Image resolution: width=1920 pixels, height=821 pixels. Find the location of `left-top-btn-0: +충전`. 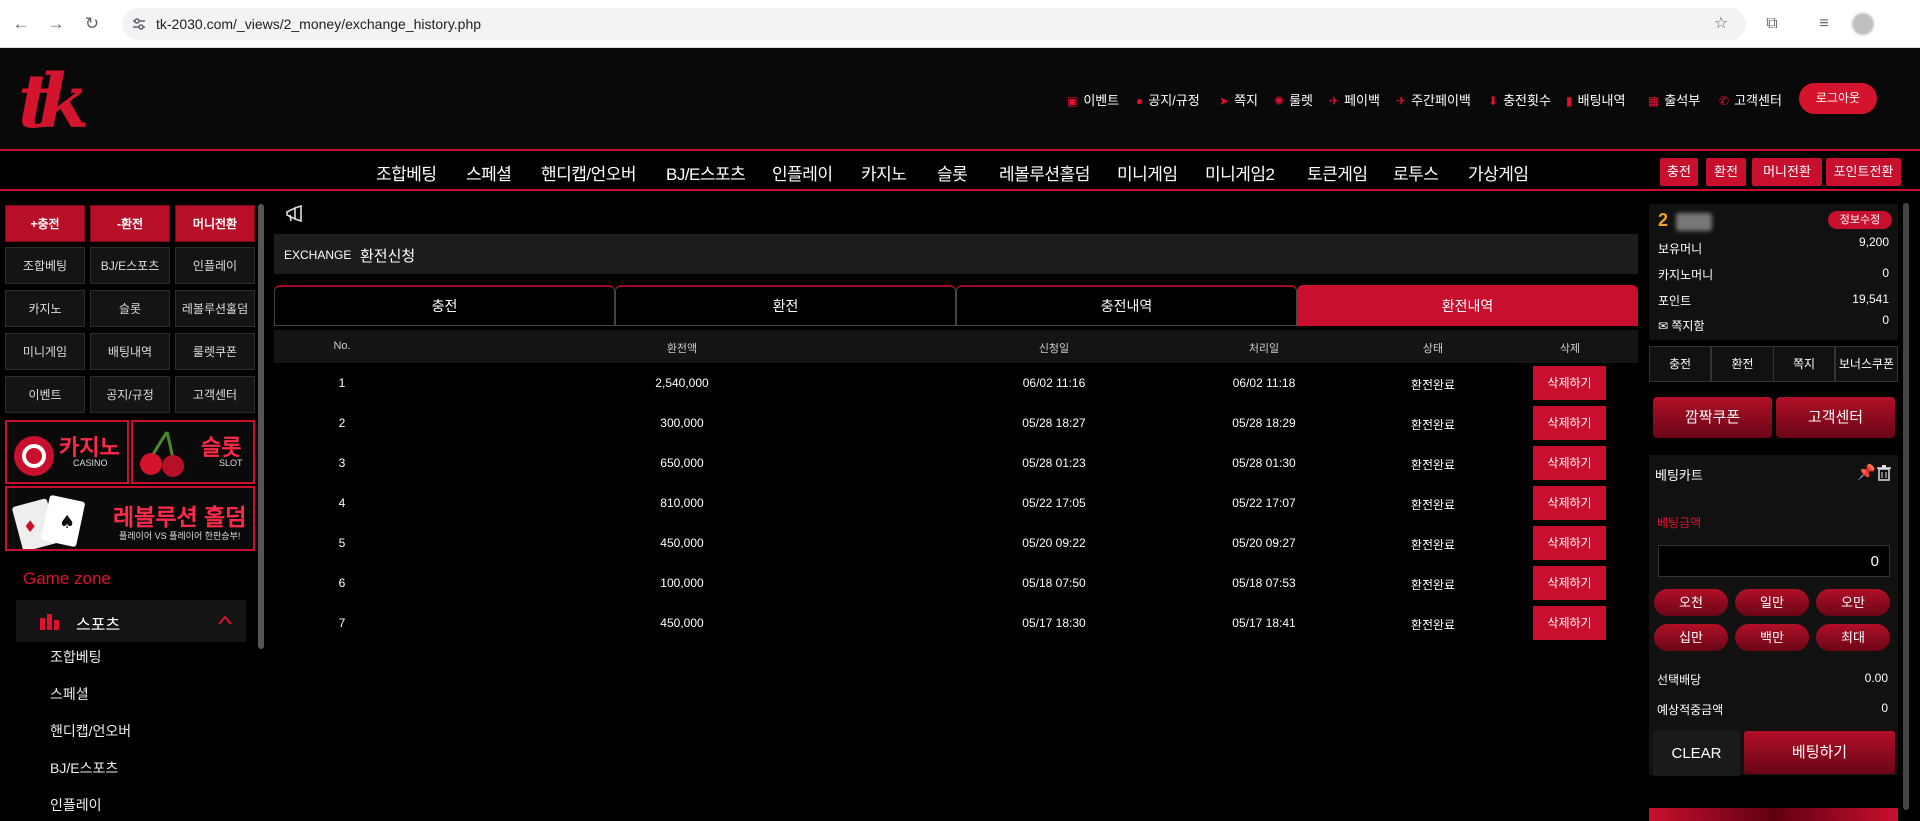

left-top-btn-0: +충전 is located at coordinates (45, 223).